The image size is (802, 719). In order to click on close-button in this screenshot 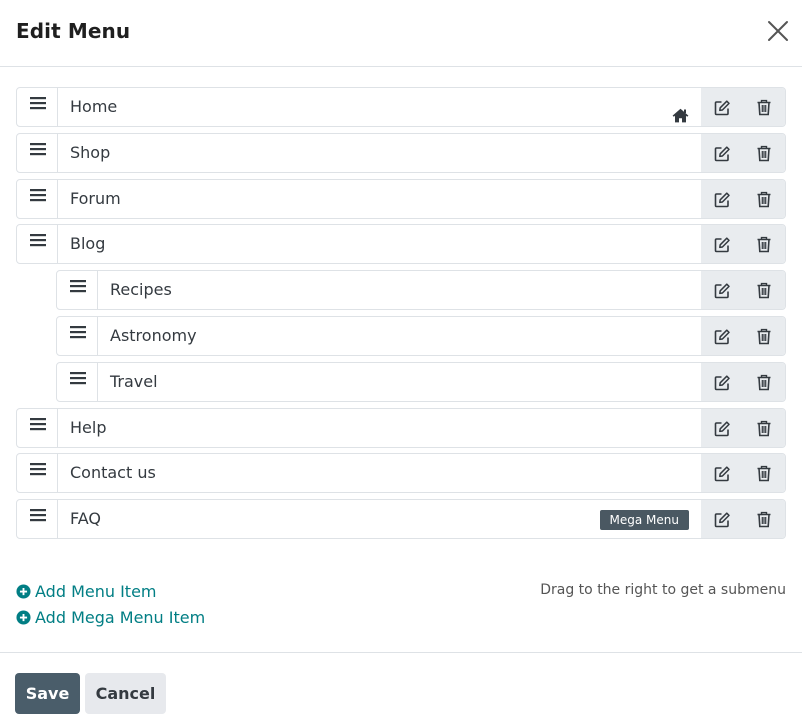, I will do `click(778, 31)`.